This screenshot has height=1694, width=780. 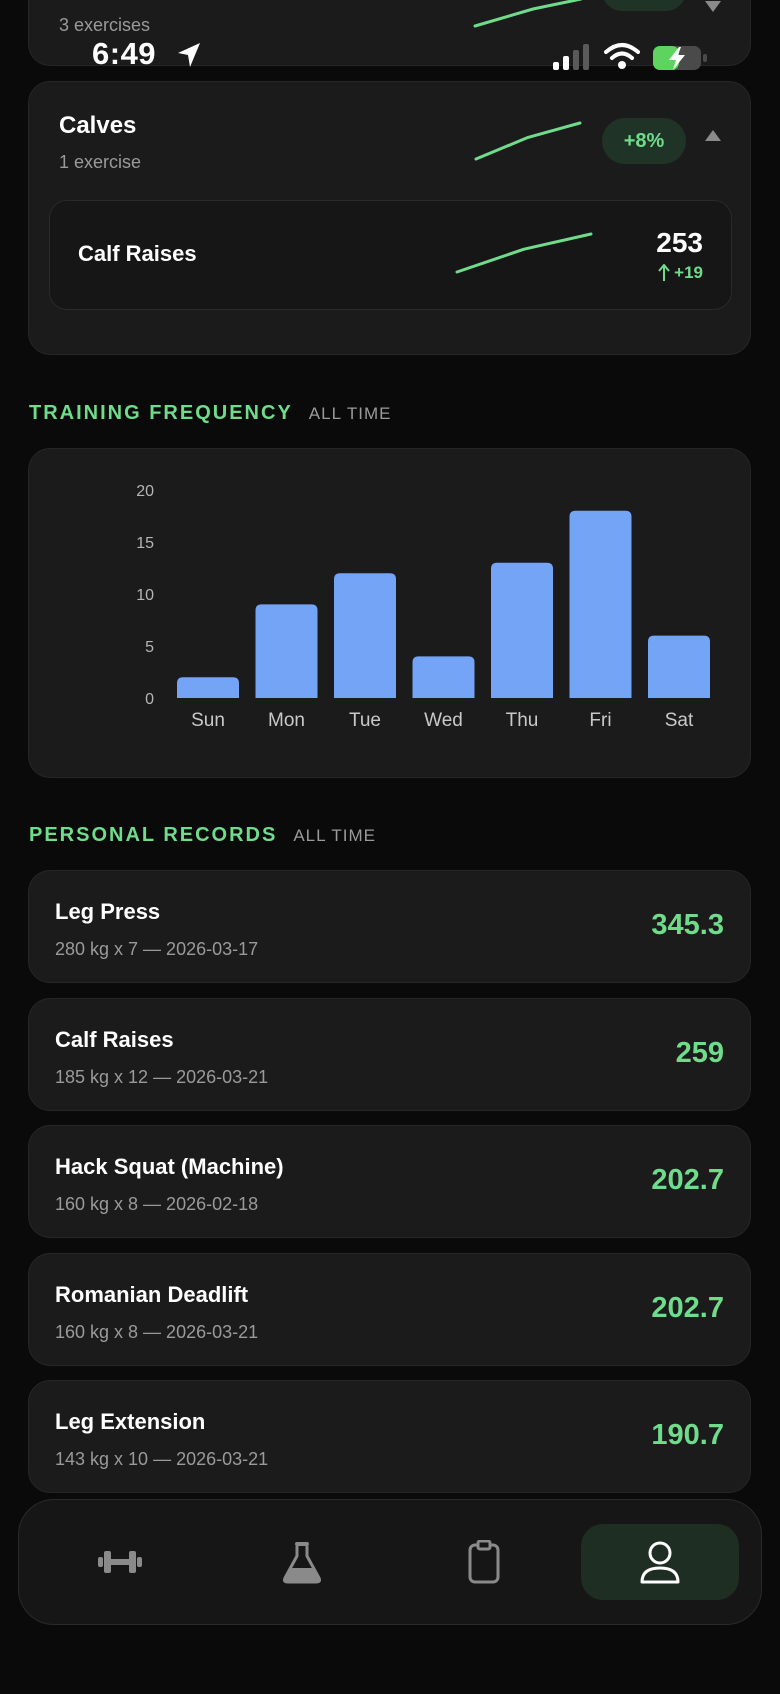 I want to click on group-change-badge, so click(x=644, y=5).